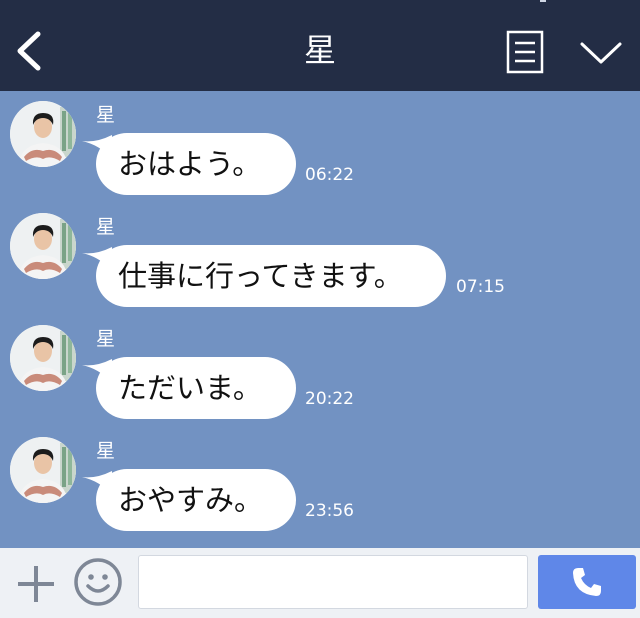 The height and width of the screenshot is (618, 640). Describe the element at coordinates (329, 175) in the screenshot. I see `message-time: 06:22` at that location.